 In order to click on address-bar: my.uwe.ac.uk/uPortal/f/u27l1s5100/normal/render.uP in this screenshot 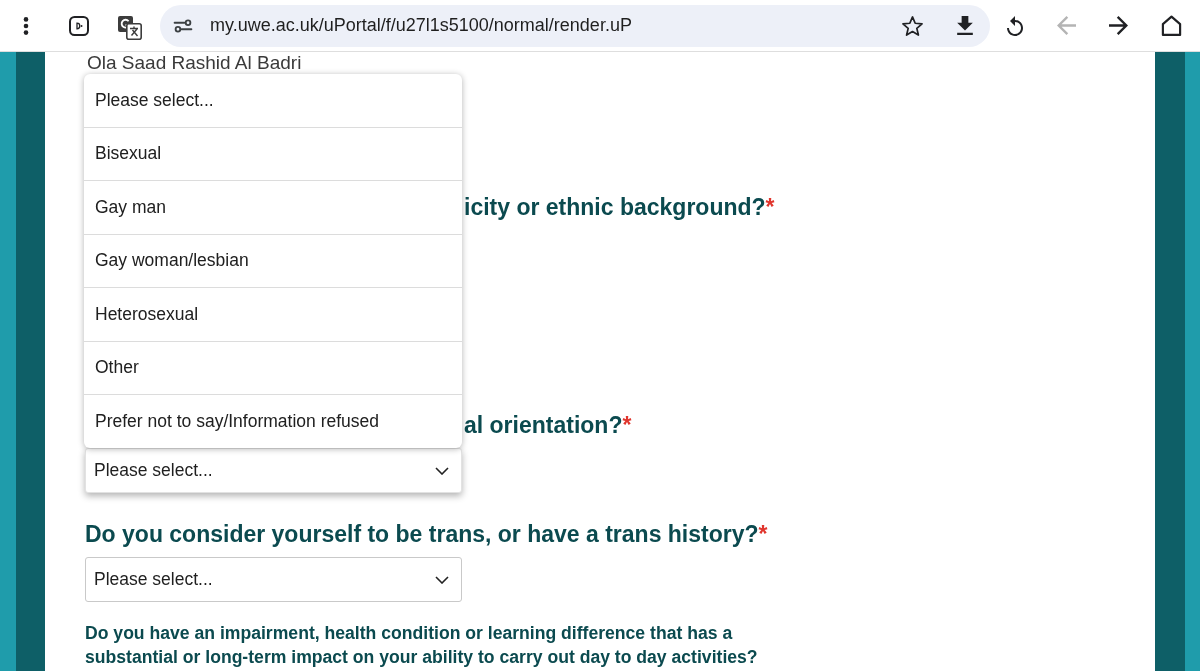, I will do `click(575, 25)`.